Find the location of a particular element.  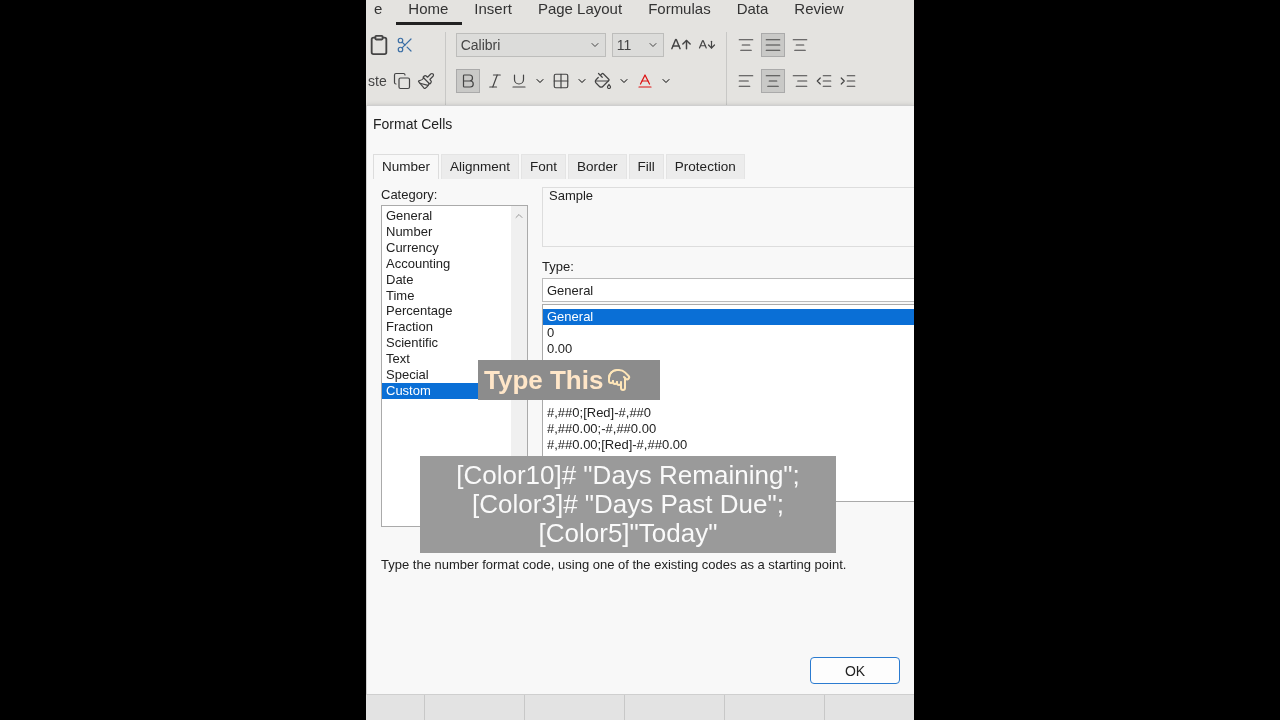

paste-icon is located at coordinates (379, 45).